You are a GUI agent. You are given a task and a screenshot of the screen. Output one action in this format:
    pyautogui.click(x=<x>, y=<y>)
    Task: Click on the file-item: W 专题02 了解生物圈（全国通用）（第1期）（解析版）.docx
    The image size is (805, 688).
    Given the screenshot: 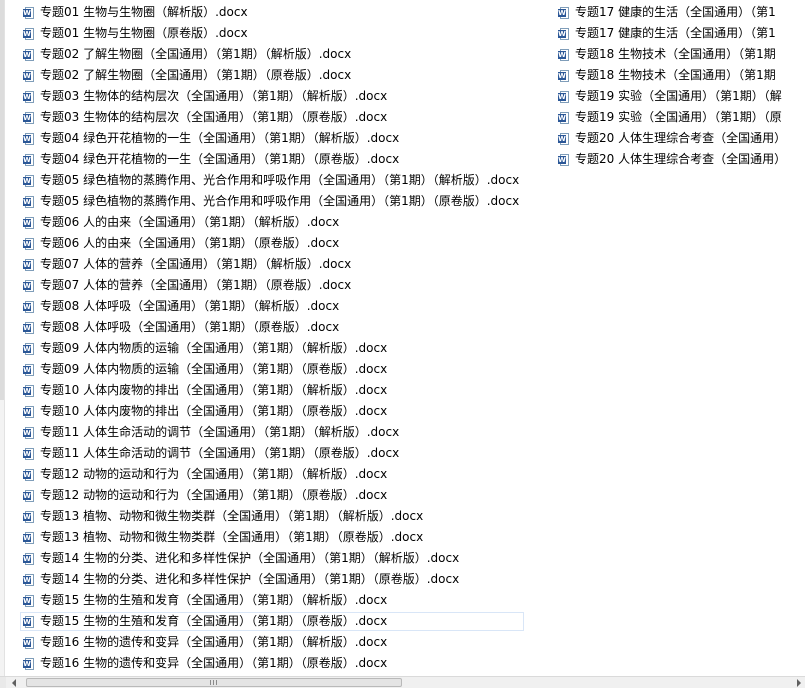 What is the action you would take?
    pyautogui.click(x=272, y=54)
    